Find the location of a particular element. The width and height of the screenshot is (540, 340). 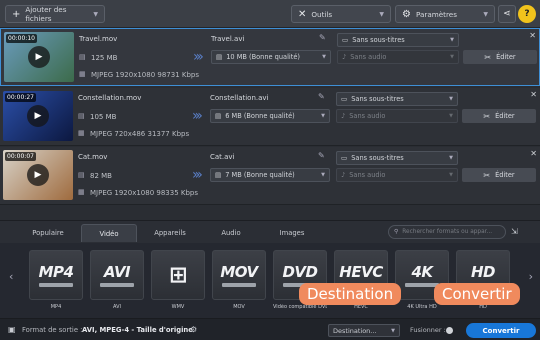

format-tile: MOV is located at coordinates (239, 275).